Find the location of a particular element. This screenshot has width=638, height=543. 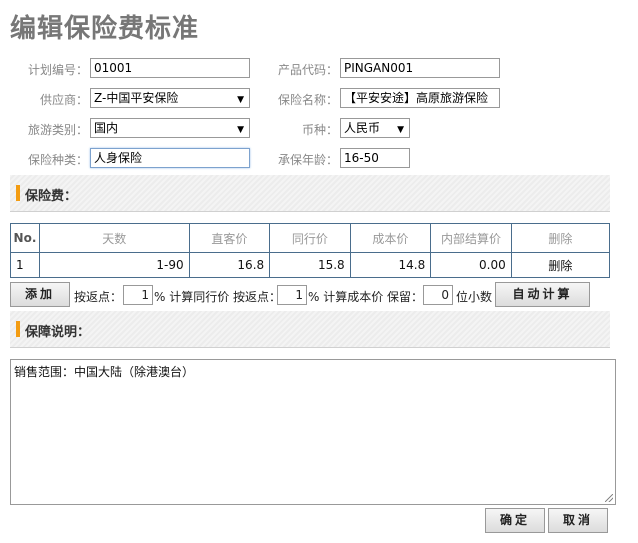

currency-select: 人民币 ▼ is located at coordinates (375, 128).